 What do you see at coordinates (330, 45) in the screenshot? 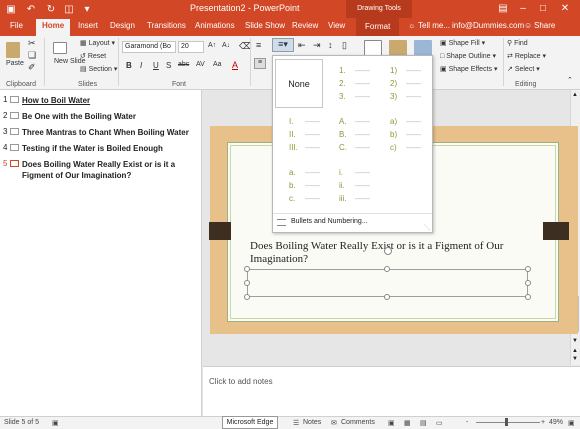
I see `line-spacing-icon: ↕` at bounding box center [330, 45].